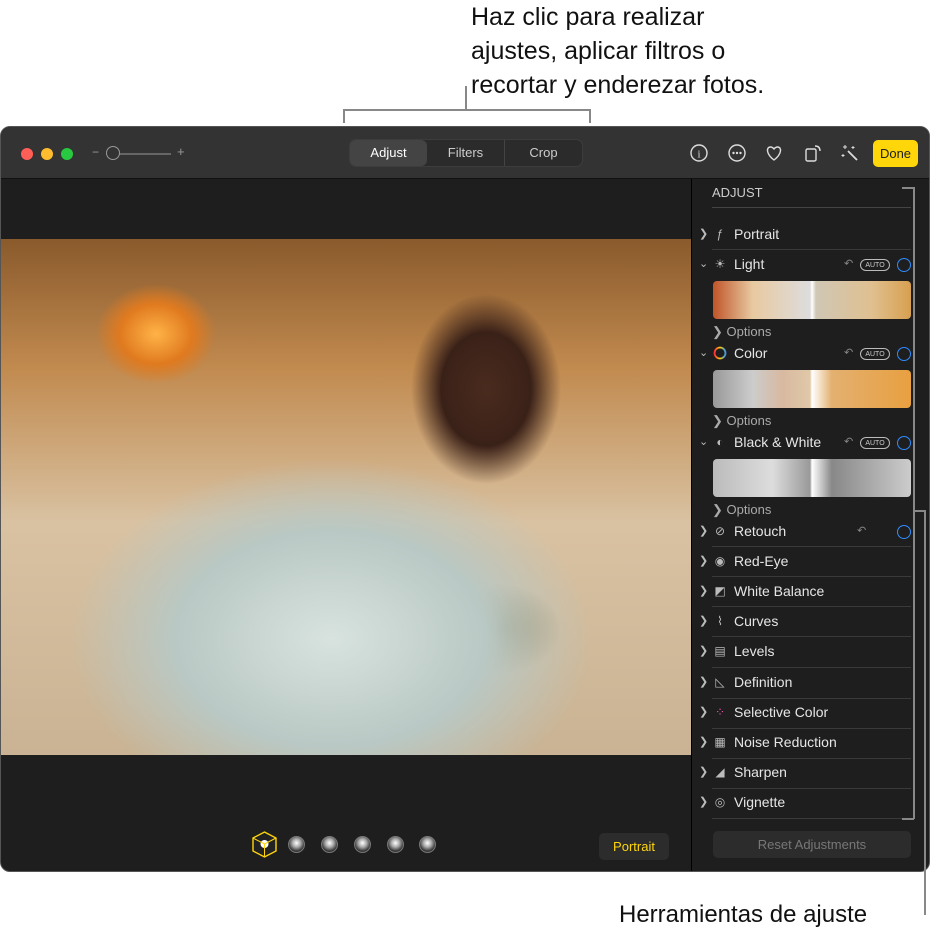 This screenshot has width=931, height=936. Describe the element at coordinates (720, 353) in the screenshot. I see `color-wheel-icon` at that location.